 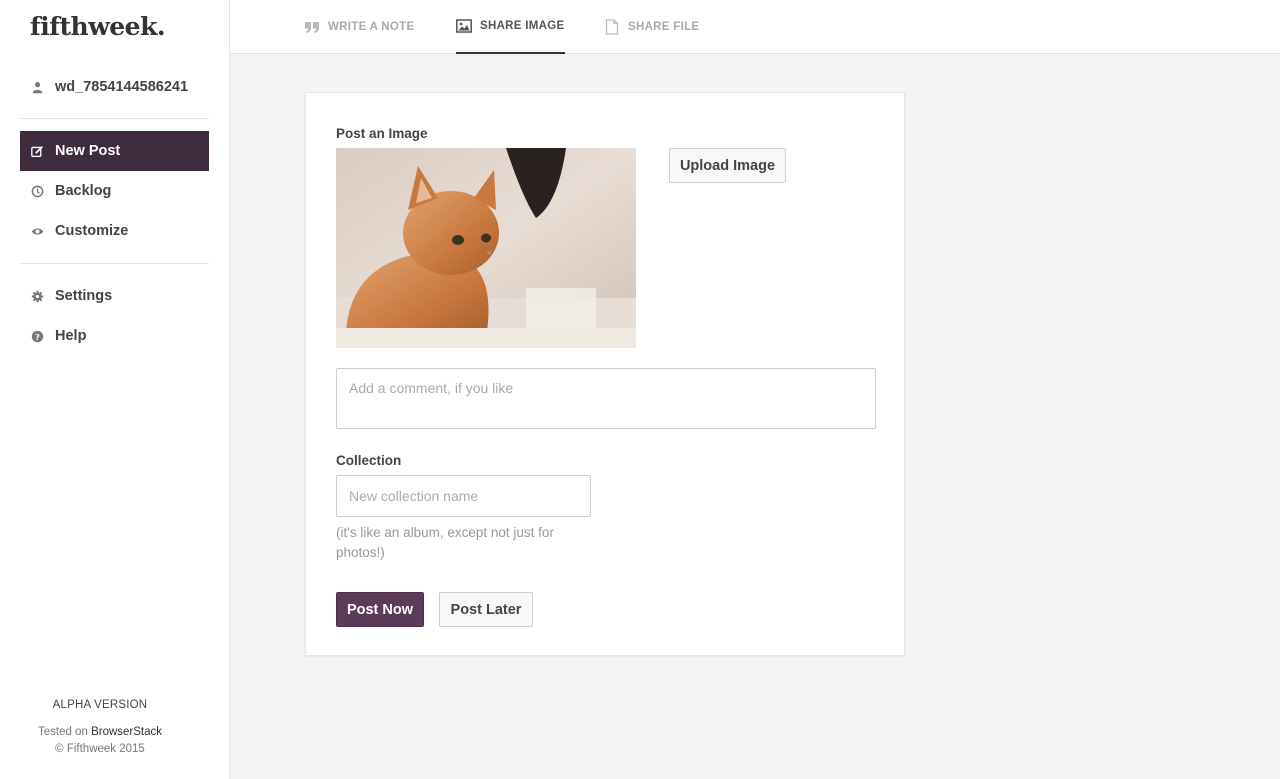 What do you see at coordinates (37, 296) in the screenshot?
I see `gear-icon` at bounding box center [37, 296].